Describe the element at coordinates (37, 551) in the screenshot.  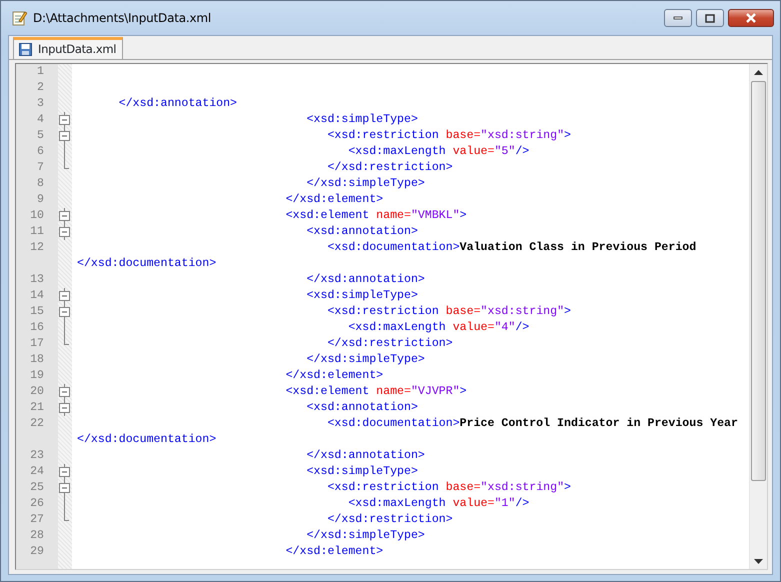
I see `line-number: 29` at that location.